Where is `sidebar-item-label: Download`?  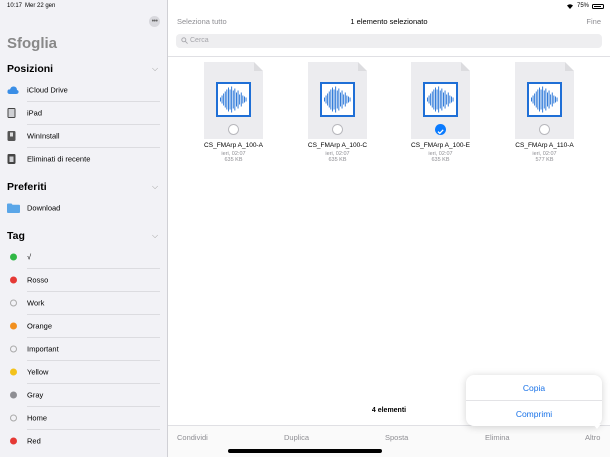
sidebar-item-label: Download is located at coordinates (44, 207).